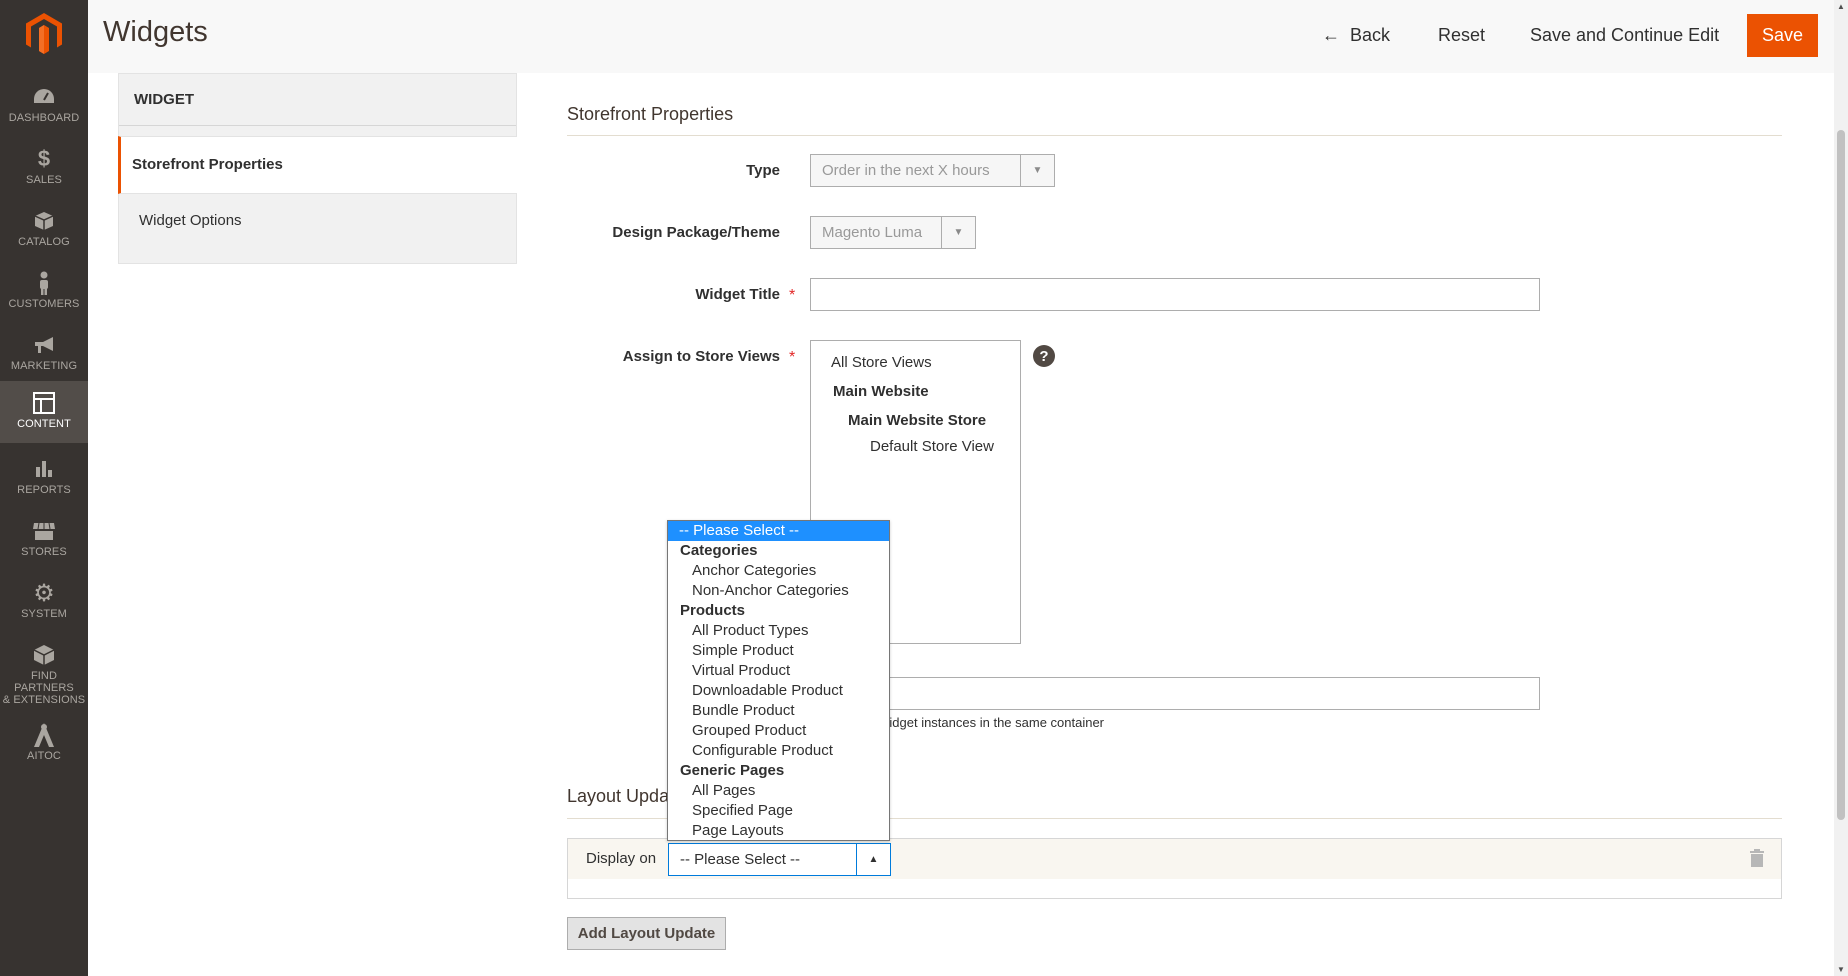 The image size is (1848, 976). Describe the element at coordinates (917, 420) in the screenshot. I see `store-view-group: Main Website Store` at that location.